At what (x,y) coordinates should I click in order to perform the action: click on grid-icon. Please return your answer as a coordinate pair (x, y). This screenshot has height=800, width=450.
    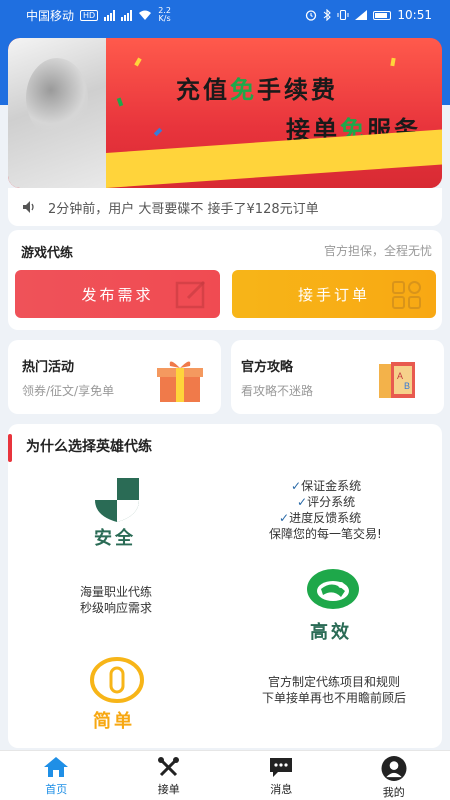
    Looking at the image, I should click on (406, 295).